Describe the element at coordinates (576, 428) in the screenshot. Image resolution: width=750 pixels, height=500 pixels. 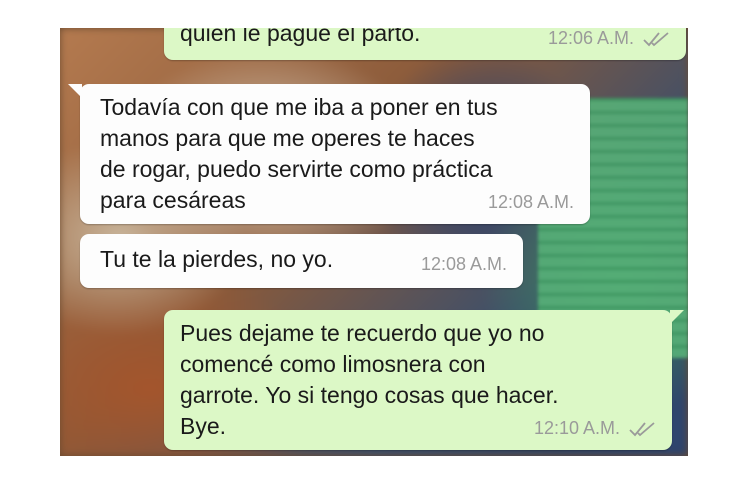
I see `message-time: 12:10 A.M.` at that location.